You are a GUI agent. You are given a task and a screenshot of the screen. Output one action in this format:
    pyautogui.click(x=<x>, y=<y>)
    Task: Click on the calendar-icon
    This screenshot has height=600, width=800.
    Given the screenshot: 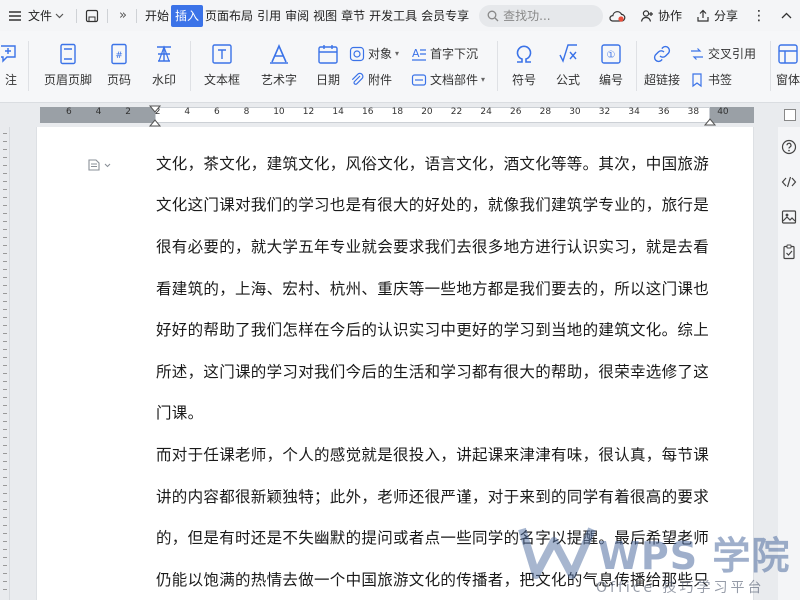 What is the action you would take?
    pyautogui.click(x=328, y=54)
    